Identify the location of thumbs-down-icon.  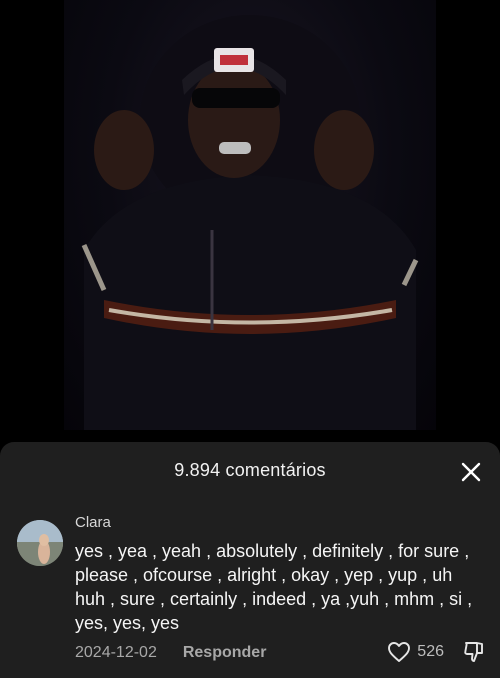
(473, 652).